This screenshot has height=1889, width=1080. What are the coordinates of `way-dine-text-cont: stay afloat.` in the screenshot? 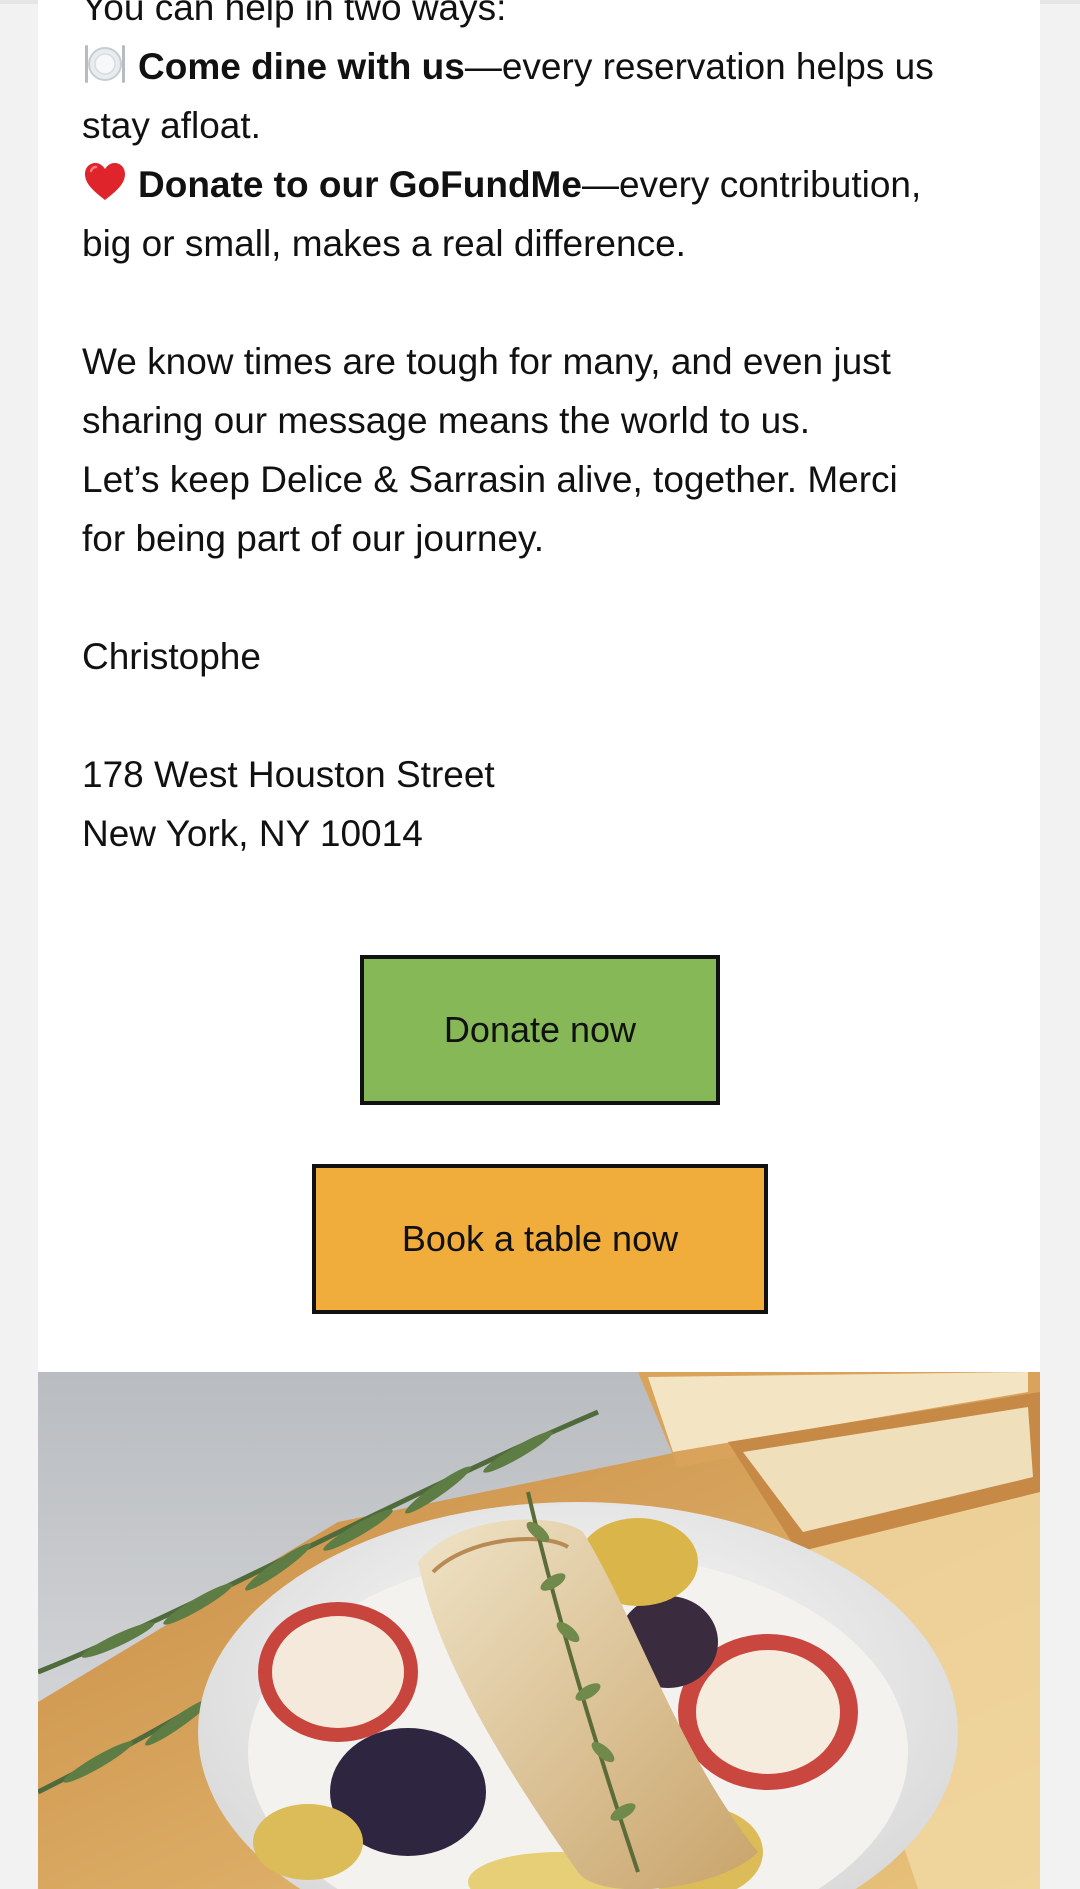 It's located at (171, 125).